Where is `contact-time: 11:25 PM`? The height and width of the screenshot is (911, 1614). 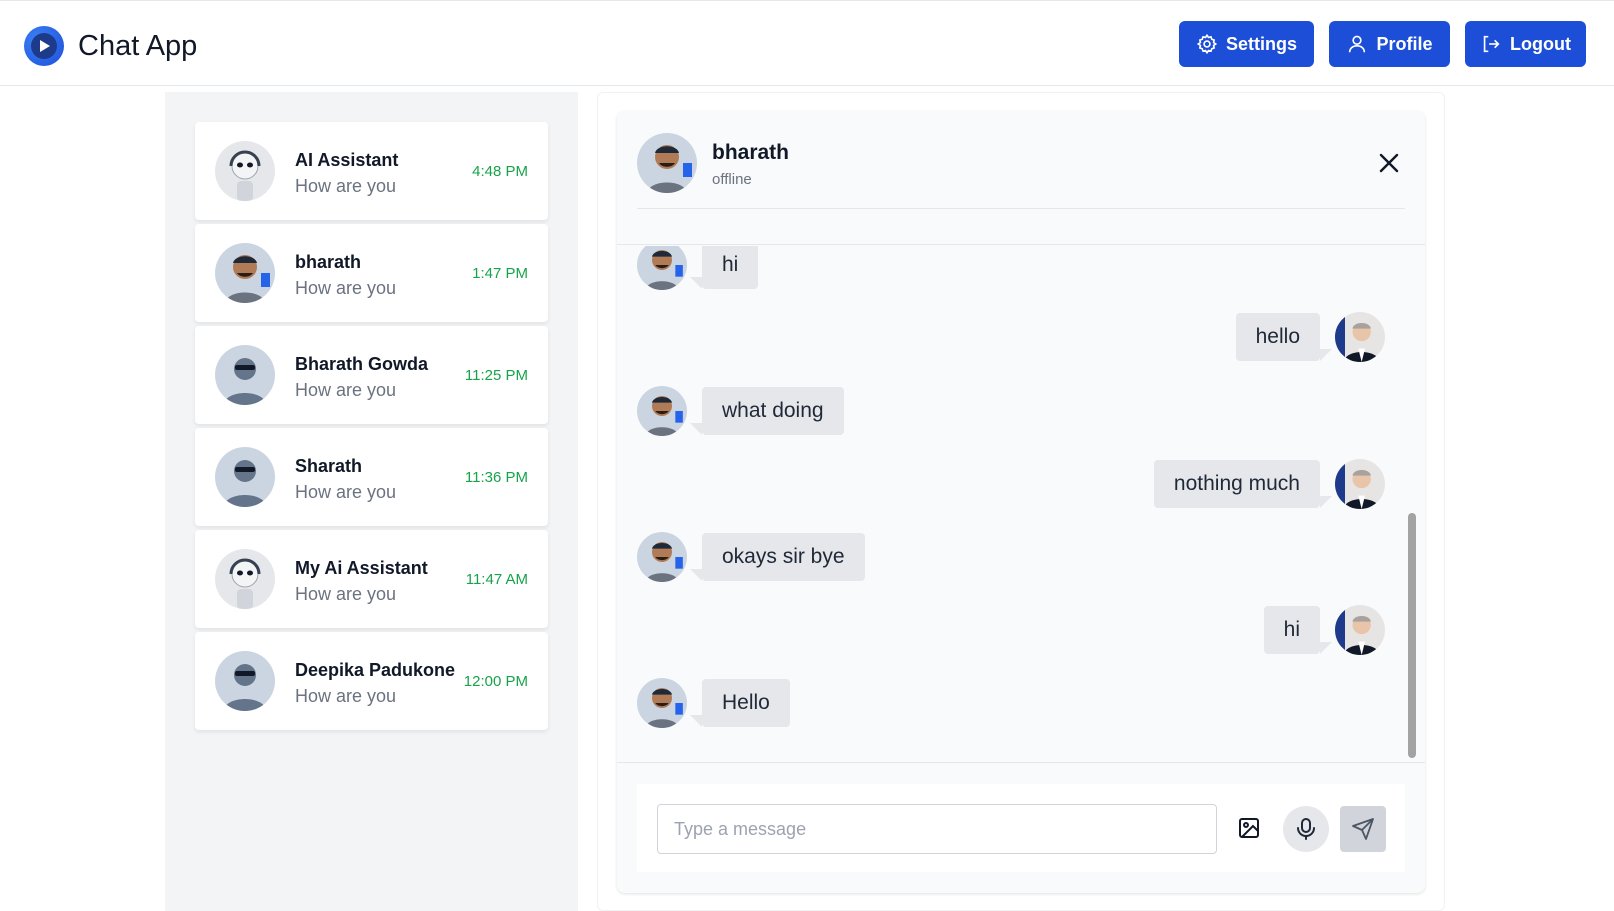
contact-time: 11:25 PM is located at coordinates (496, 375).